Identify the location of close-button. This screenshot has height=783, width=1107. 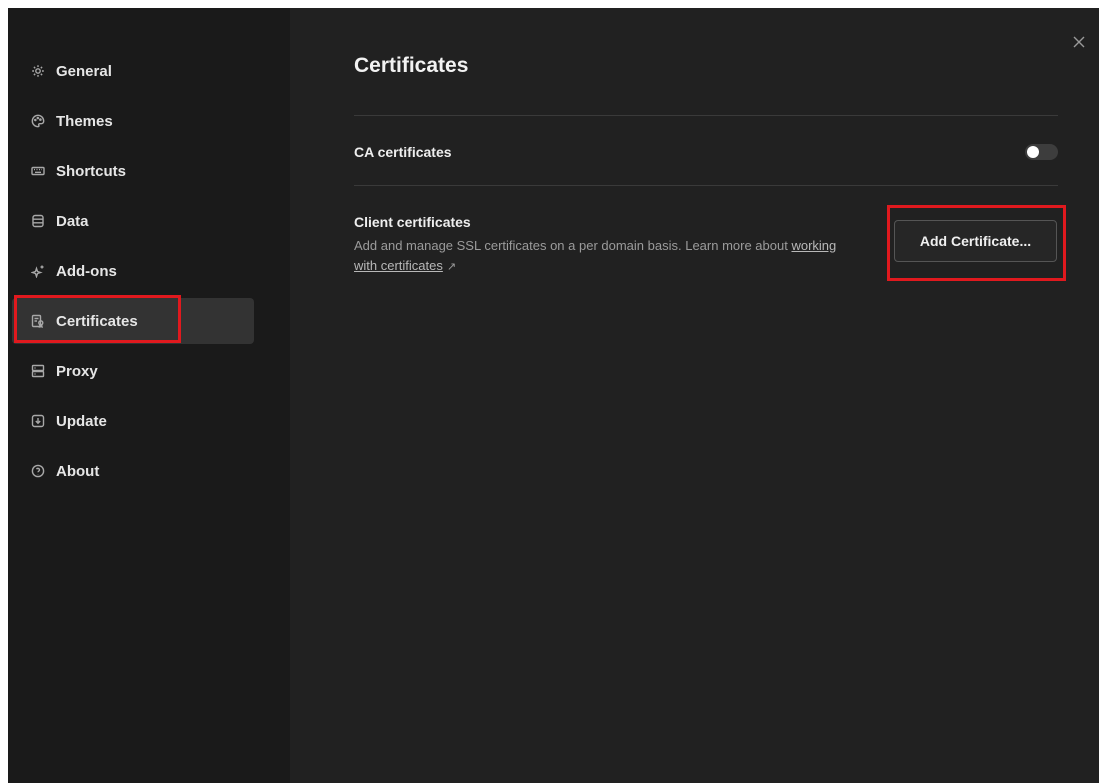
(1079, 44).